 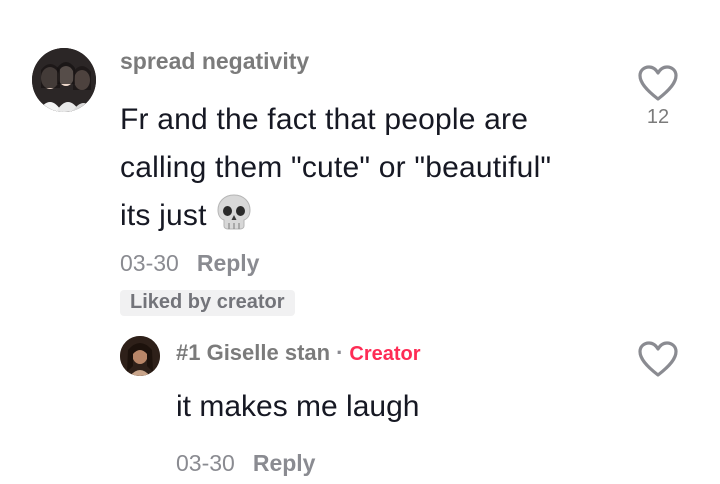 What do you see at coordinates (298, 406) in the screenshot?
I see `reply-body: it makes me laugh` at bounding box center [298, 406].